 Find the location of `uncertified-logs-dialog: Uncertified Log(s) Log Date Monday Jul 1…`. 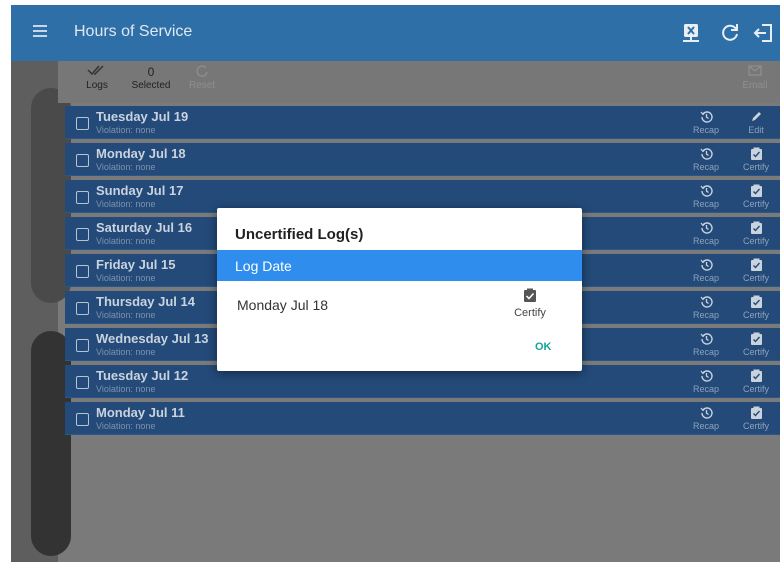

uncertified-logs-dialog: Uncertified Log(s) Log Date Monday Jul 1… is located at coordinates (399, 289).